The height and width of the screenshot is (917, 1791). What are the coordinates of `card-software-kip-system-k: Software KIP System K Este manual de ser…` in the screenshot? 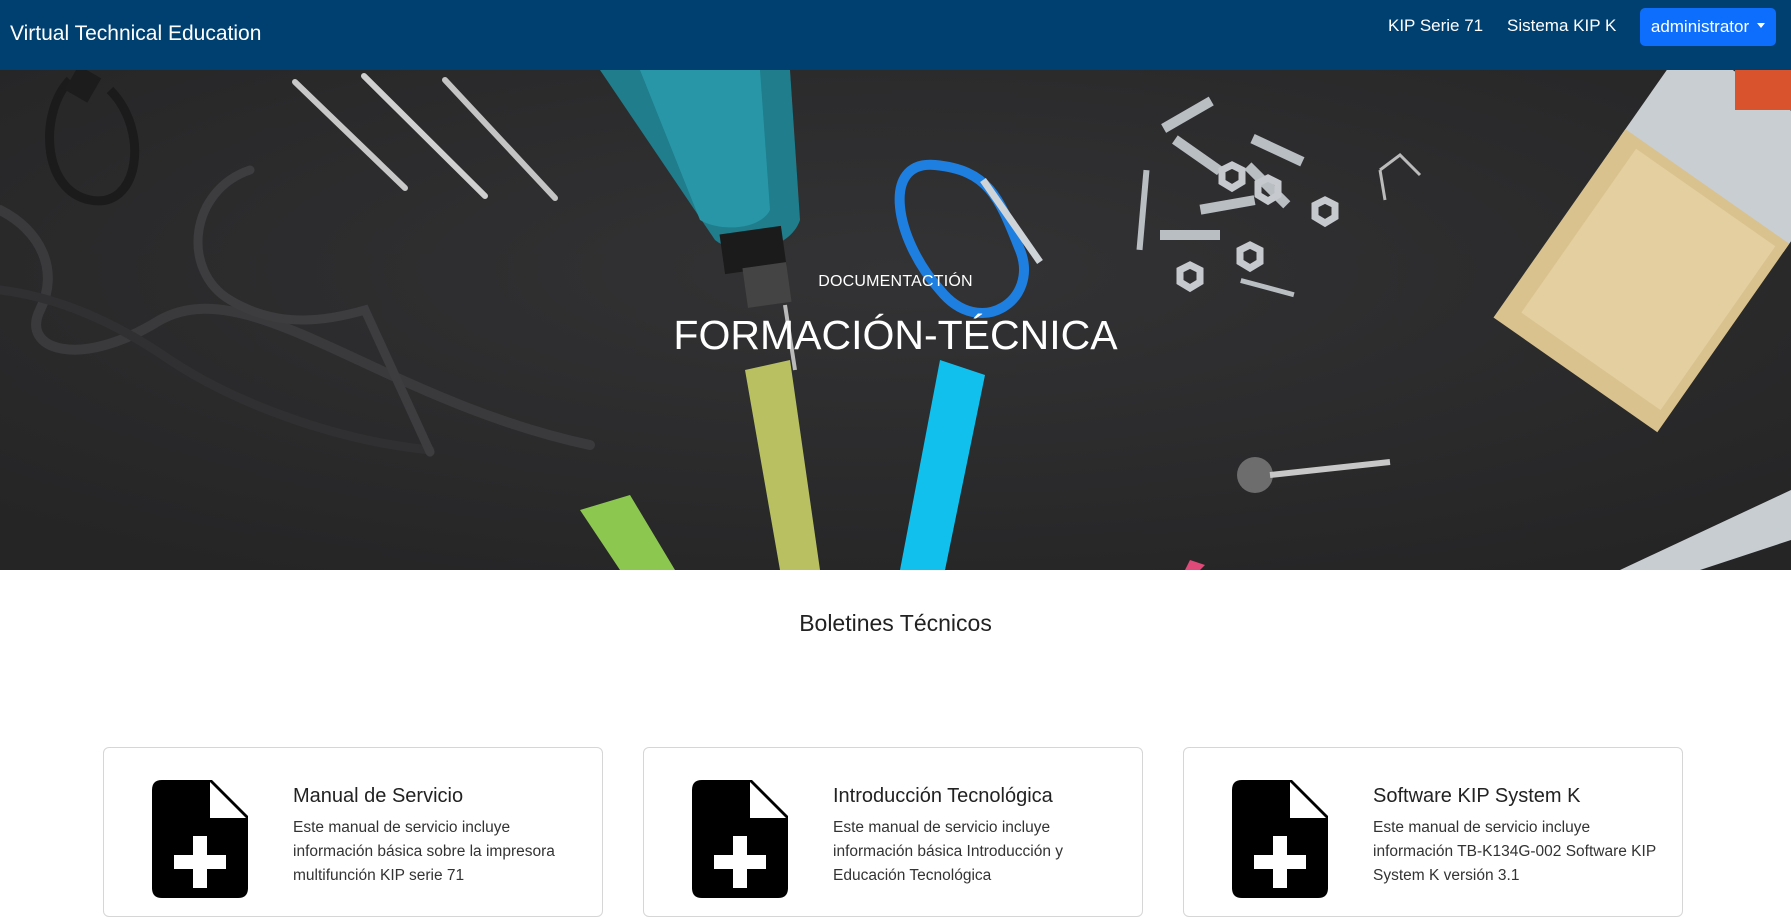 It's located at (1433, 832).